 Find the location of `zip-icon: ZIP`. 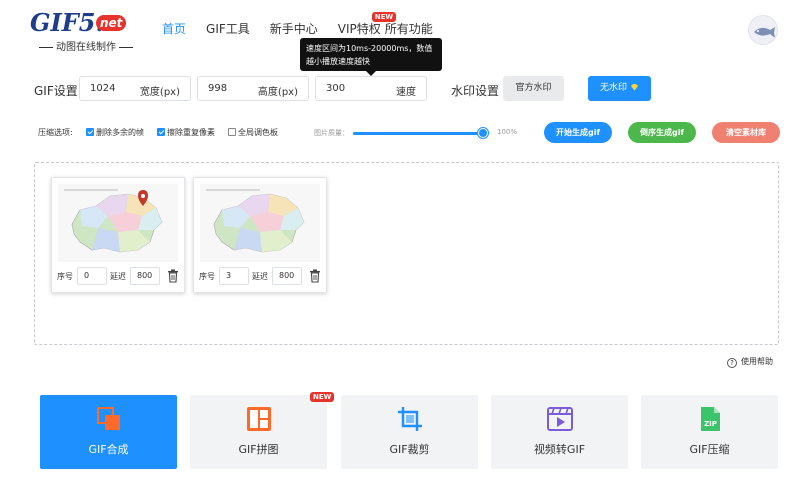

zip-icon: ZIP is located at coordinates (710, 419).